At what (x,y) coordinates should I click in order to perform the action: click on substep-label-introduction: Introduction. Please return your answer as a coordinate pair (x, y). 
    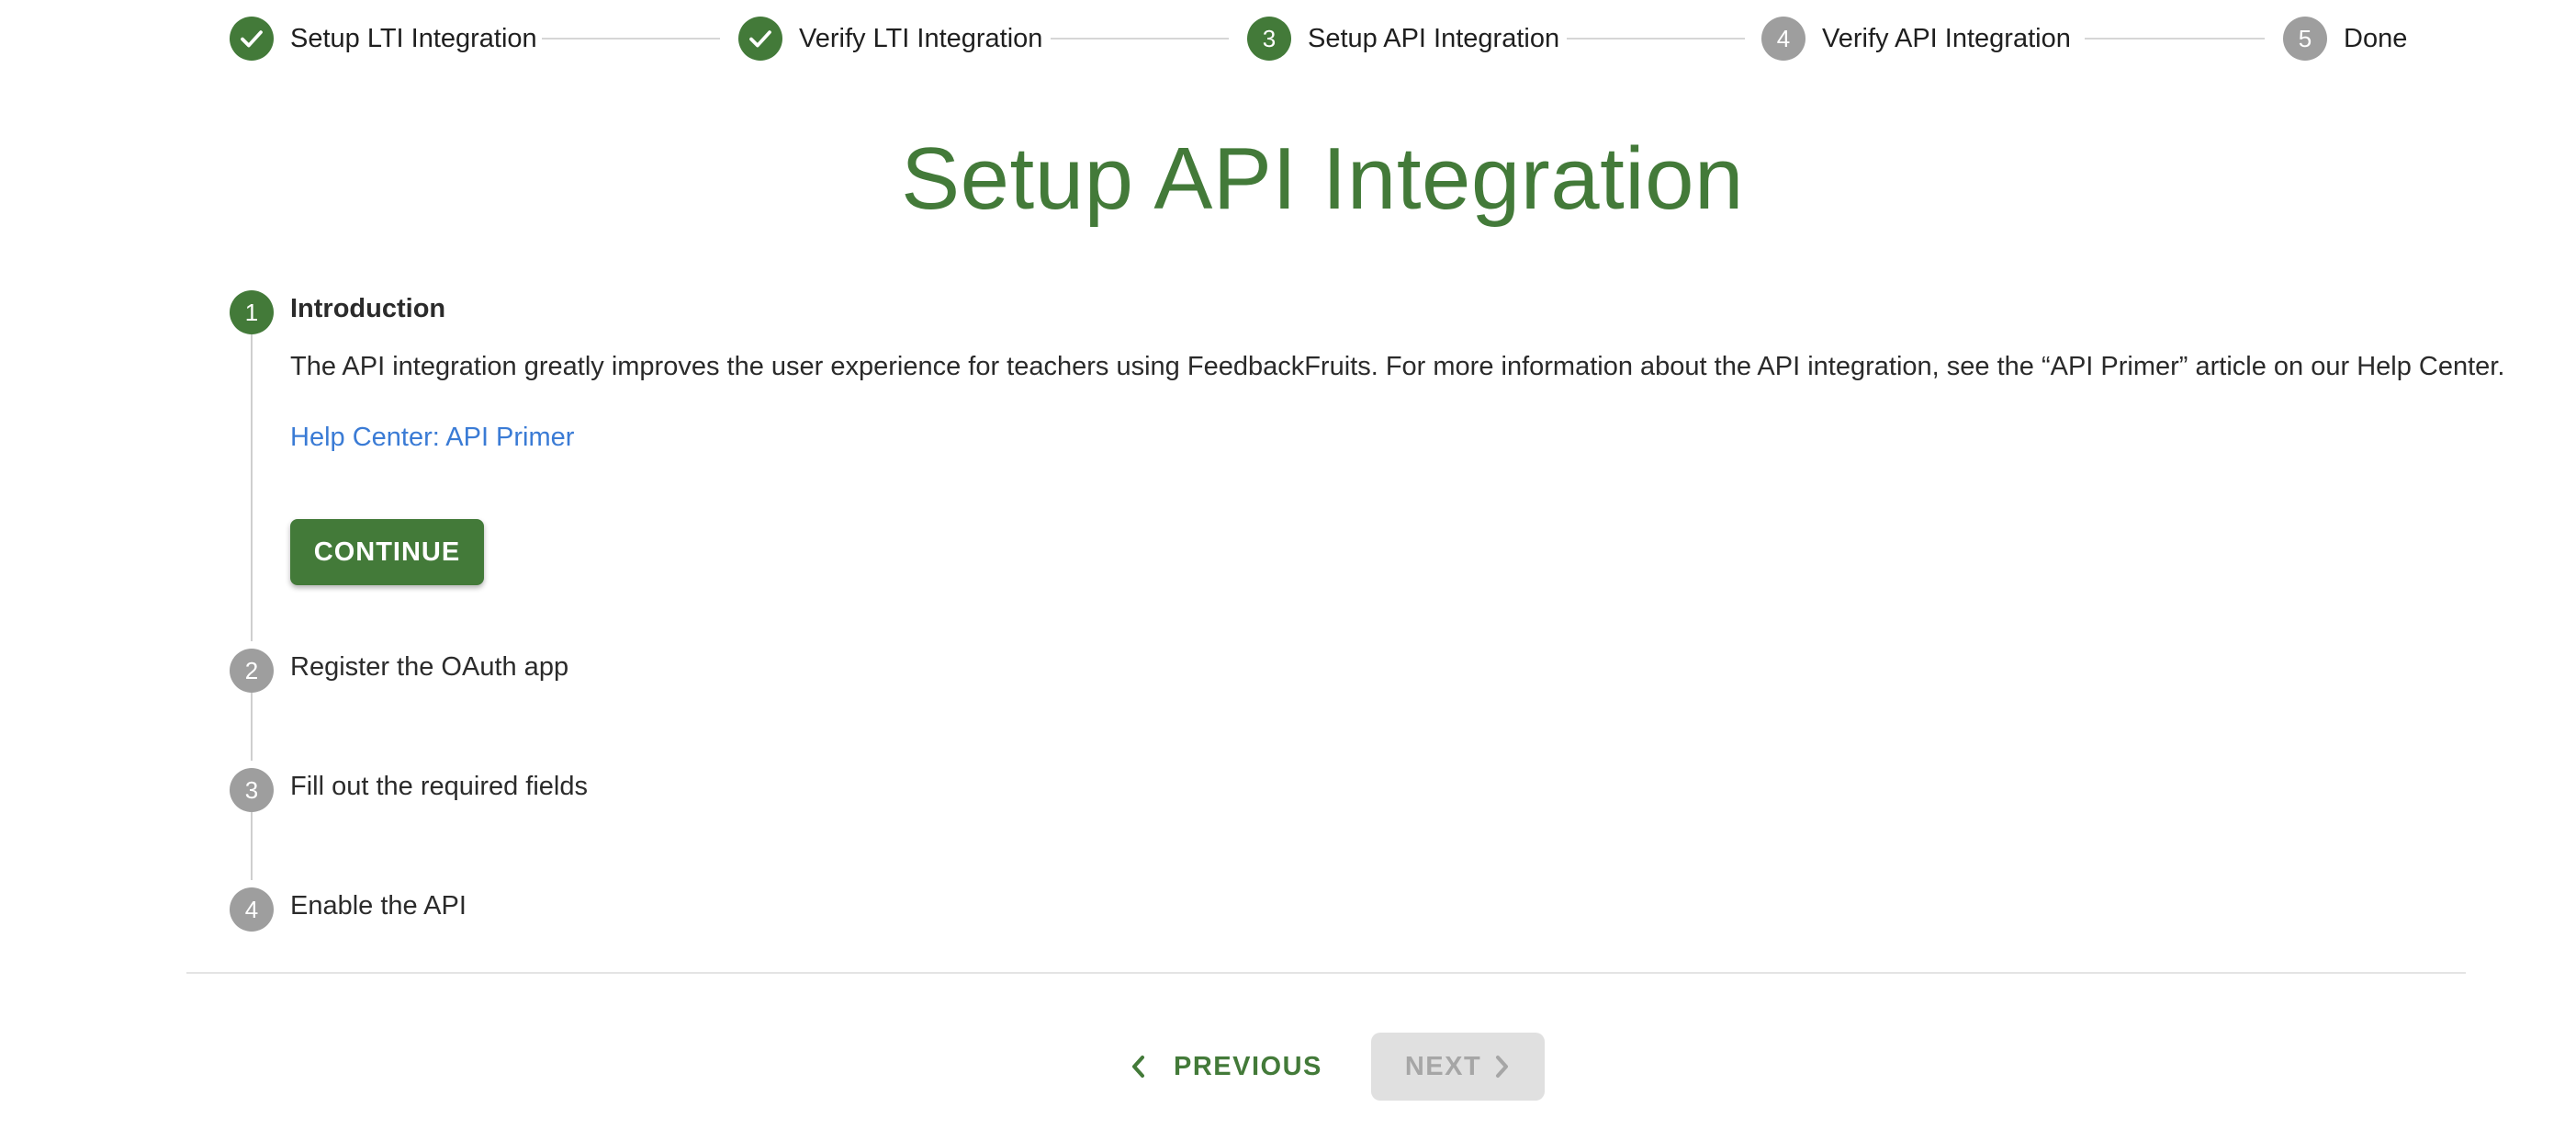
    Looking at the image, I should click on (367, 309).